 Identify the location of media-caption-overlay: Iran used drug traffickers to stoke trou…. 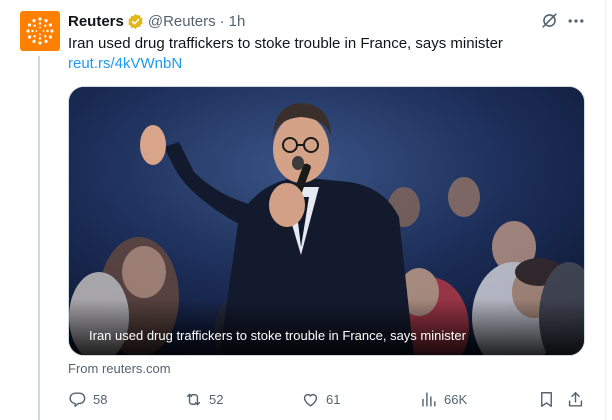
(326, 327).